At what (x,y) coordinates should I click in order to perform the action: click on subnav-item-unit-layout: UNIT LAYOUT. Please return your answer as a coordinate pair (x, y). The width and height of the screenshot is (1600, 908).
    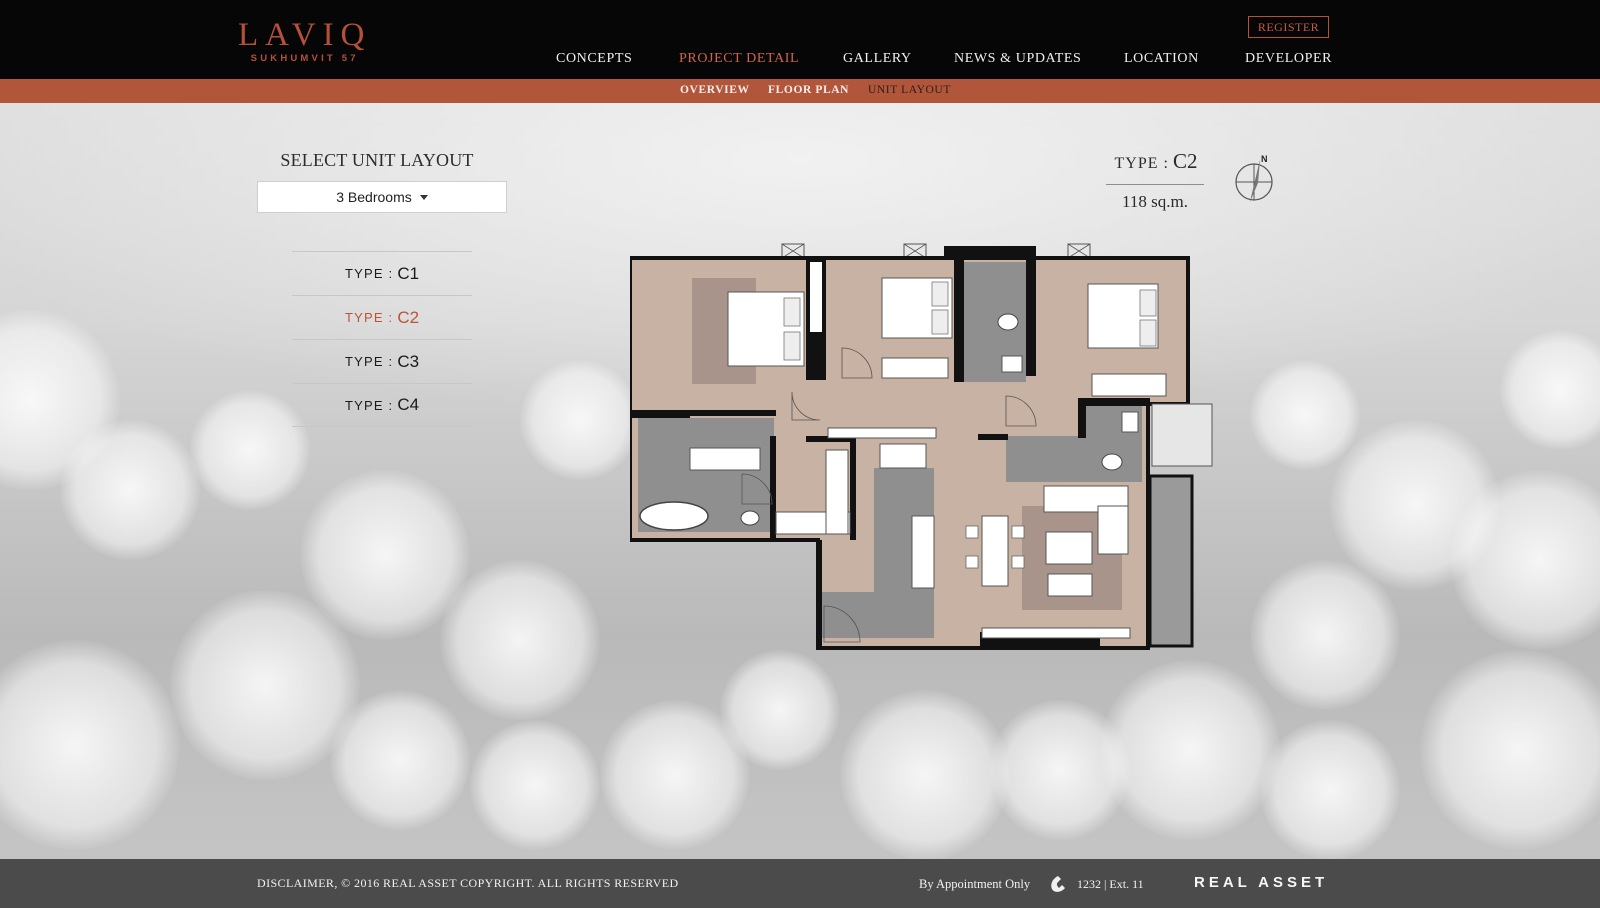
    Looking at the image, I should click on (909, 90).